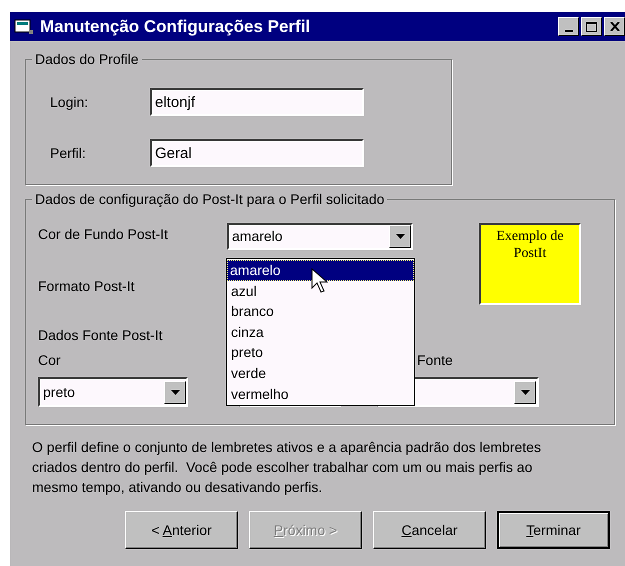 This screenshot has width=625, height=566. Describe the element at coordinates (181, 530) in the screenshot. I see `wizard-button: < Anterior` at that location.